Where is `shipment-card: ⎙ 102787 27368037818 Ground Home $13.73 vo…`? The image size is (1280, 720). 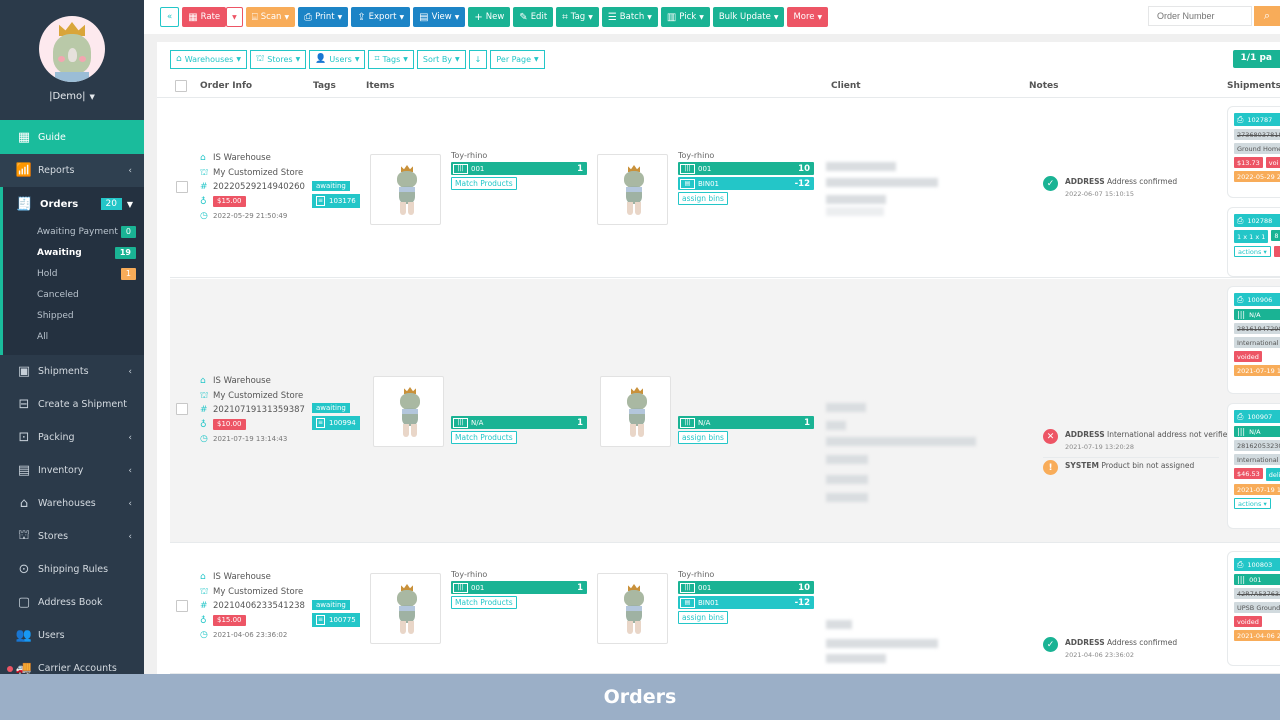
shipment-card: ⎙ 102787 27368037818 Ground Home $13.73 vo… is located at coordinates (1253, 152).